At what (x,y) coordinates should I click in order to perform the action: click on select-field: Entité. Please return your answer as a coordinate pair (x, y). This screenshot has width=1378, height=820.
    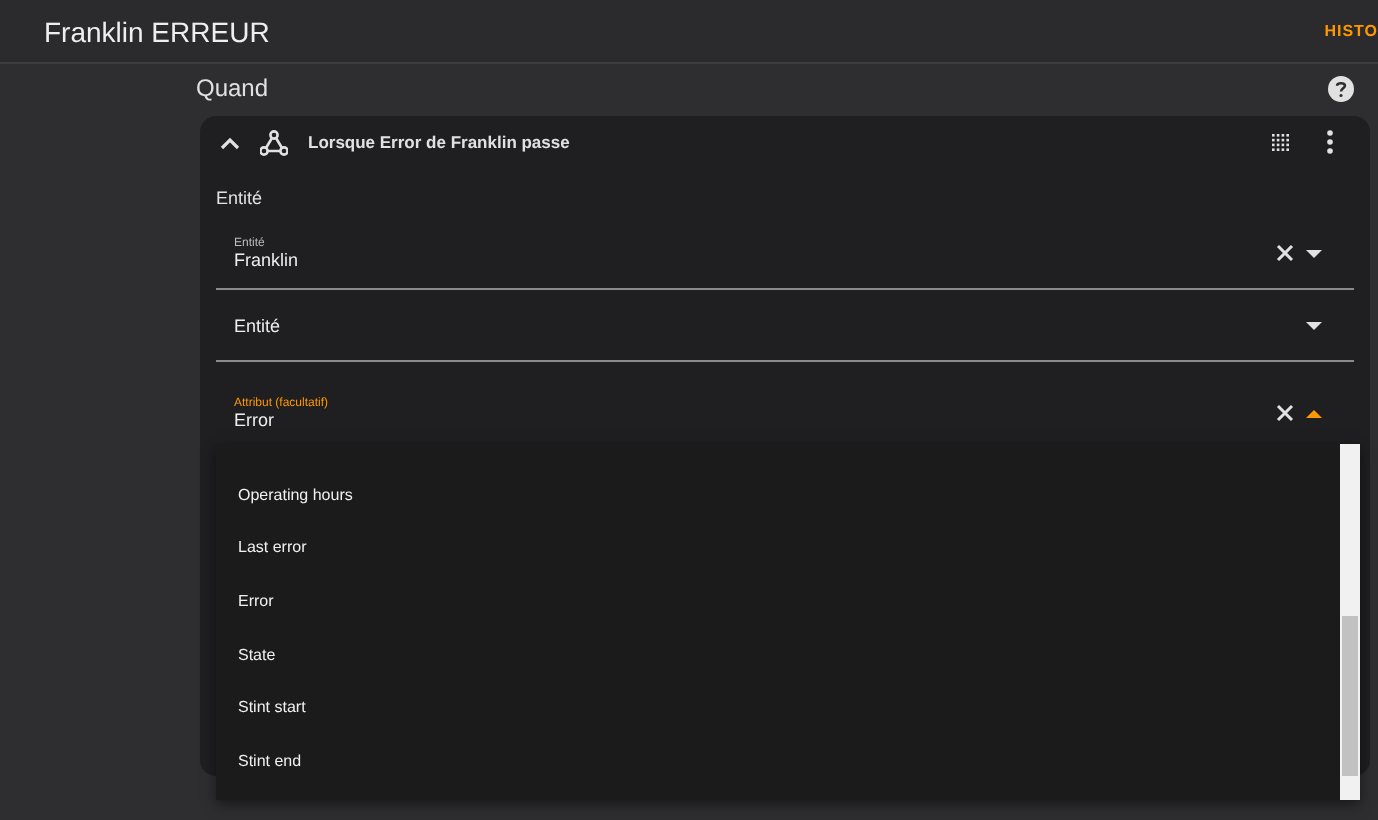
    Looking at the image, I should click on (785, 326).